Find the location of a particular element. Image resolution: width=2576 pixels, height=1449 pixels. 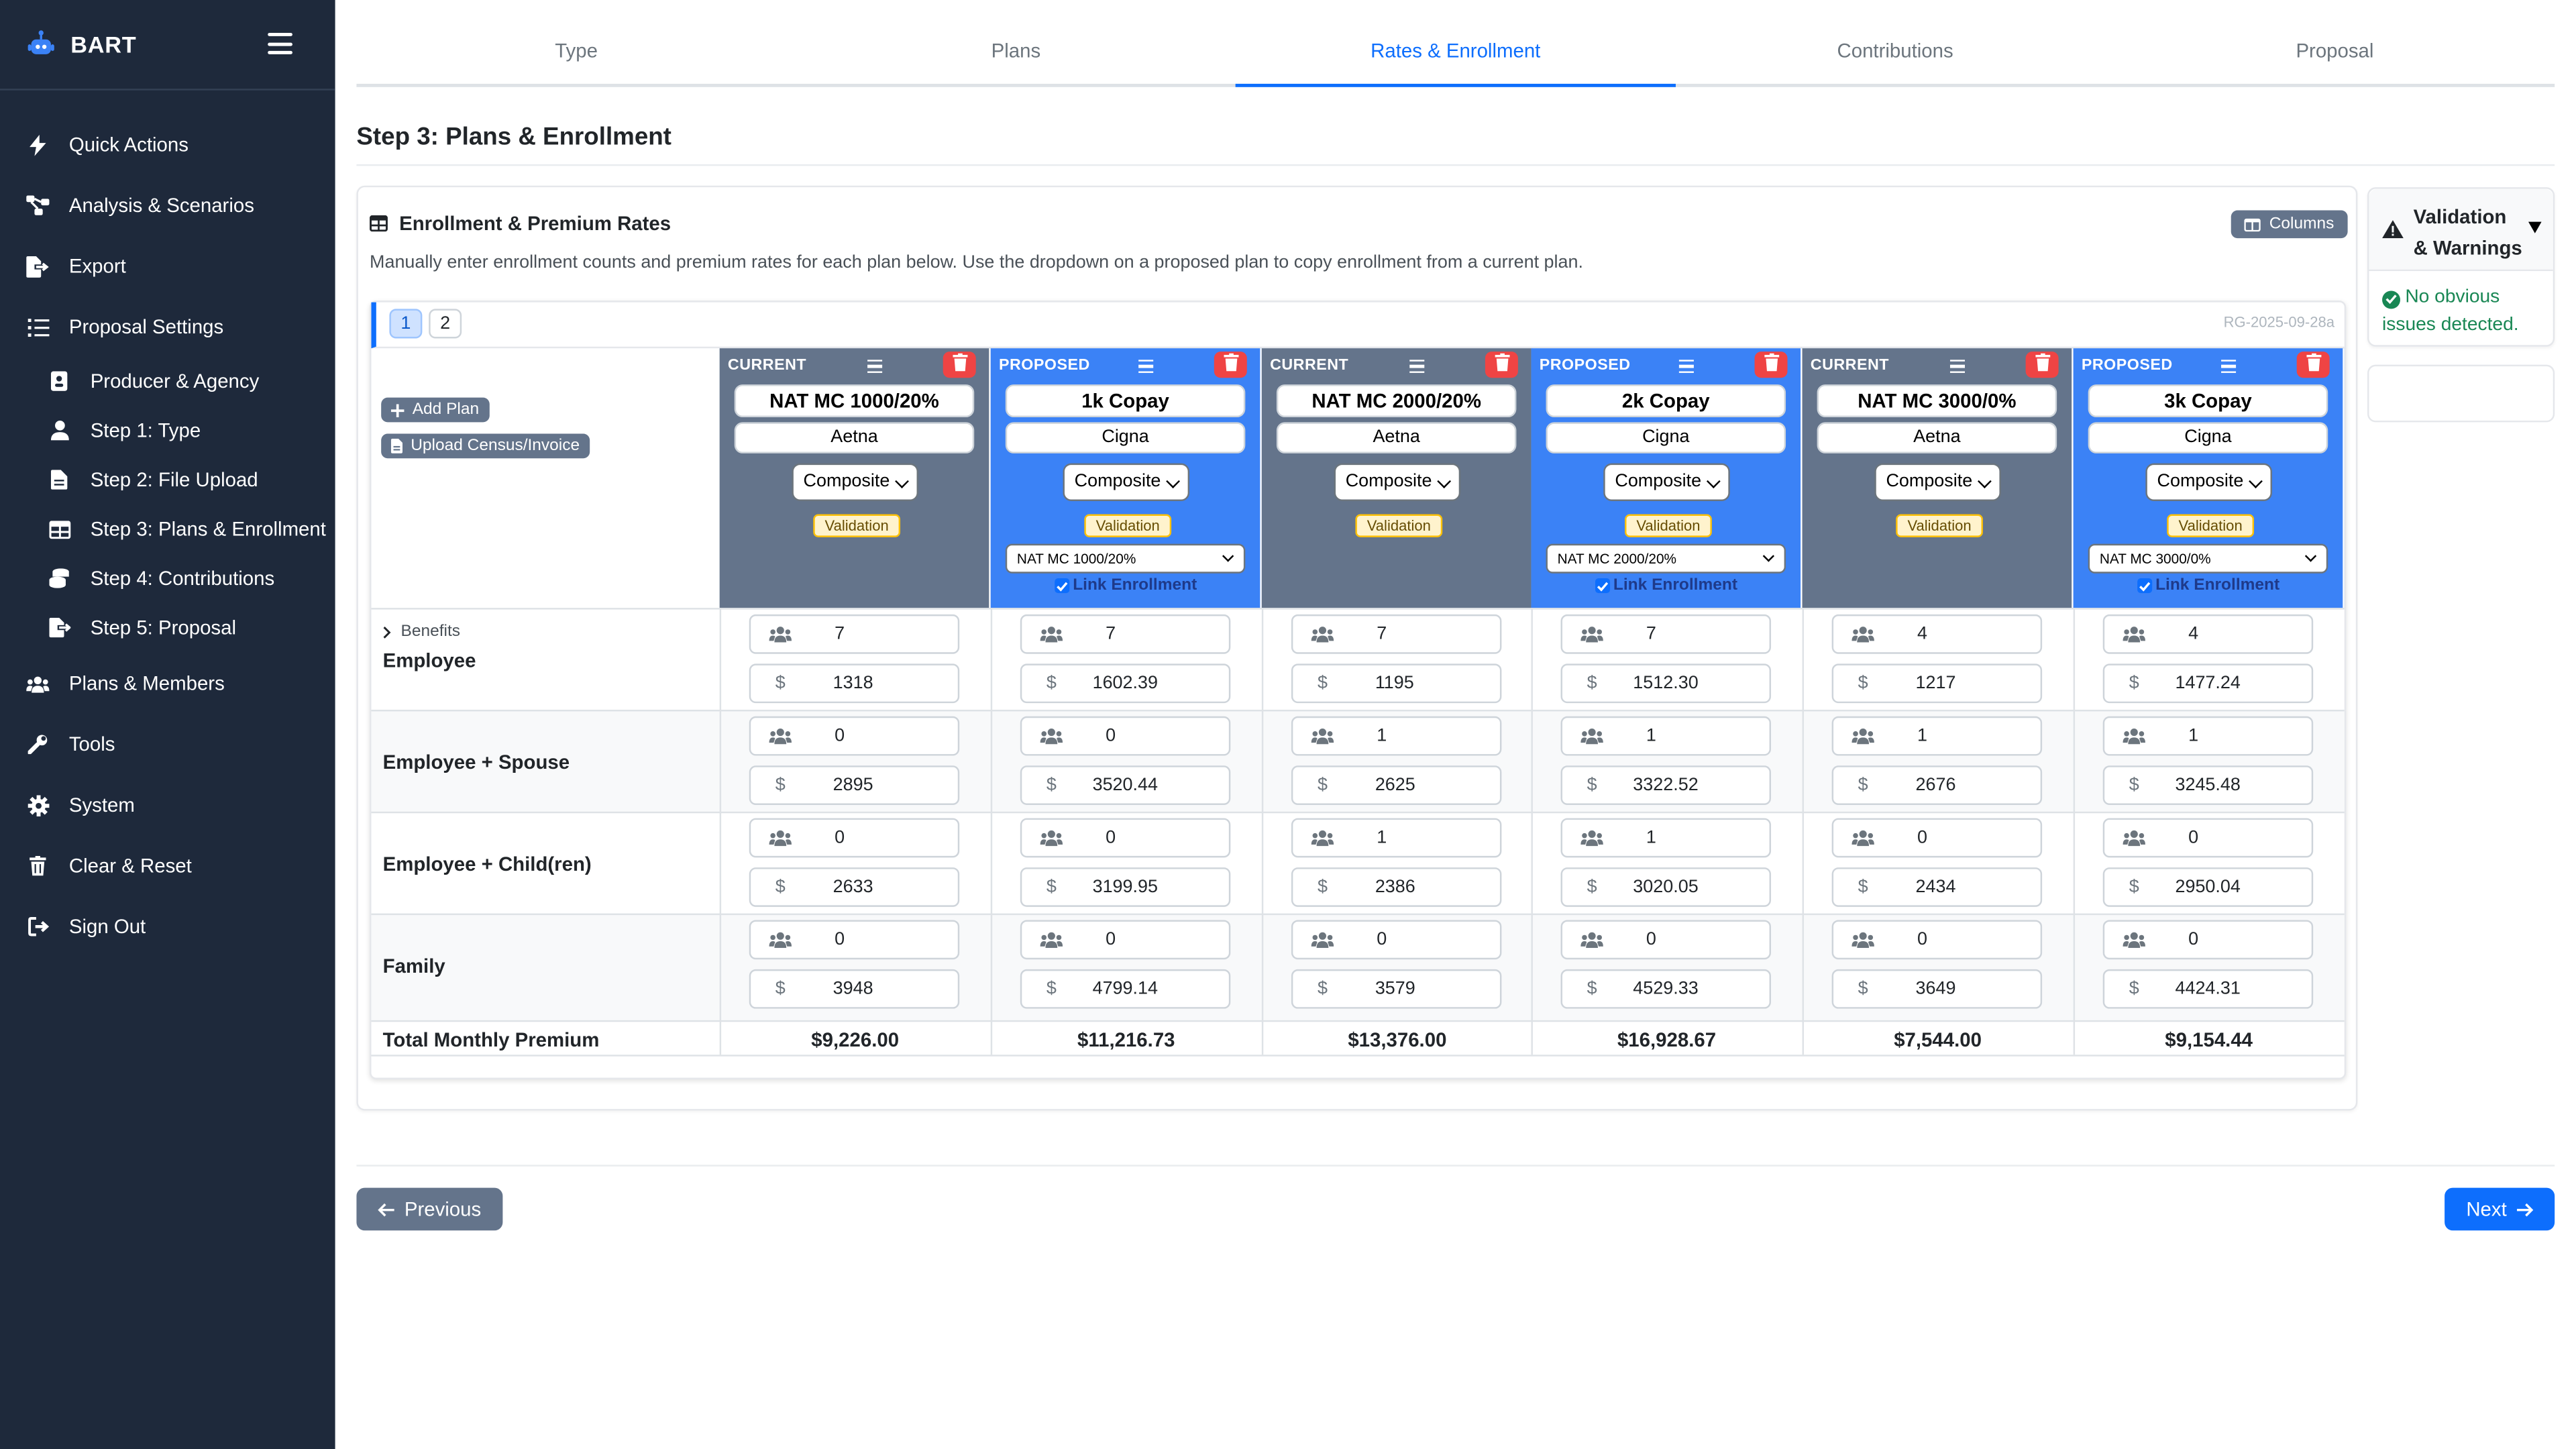

sidebar-item-step2: Step 2: File Upload is located at coordinates (167, 479).